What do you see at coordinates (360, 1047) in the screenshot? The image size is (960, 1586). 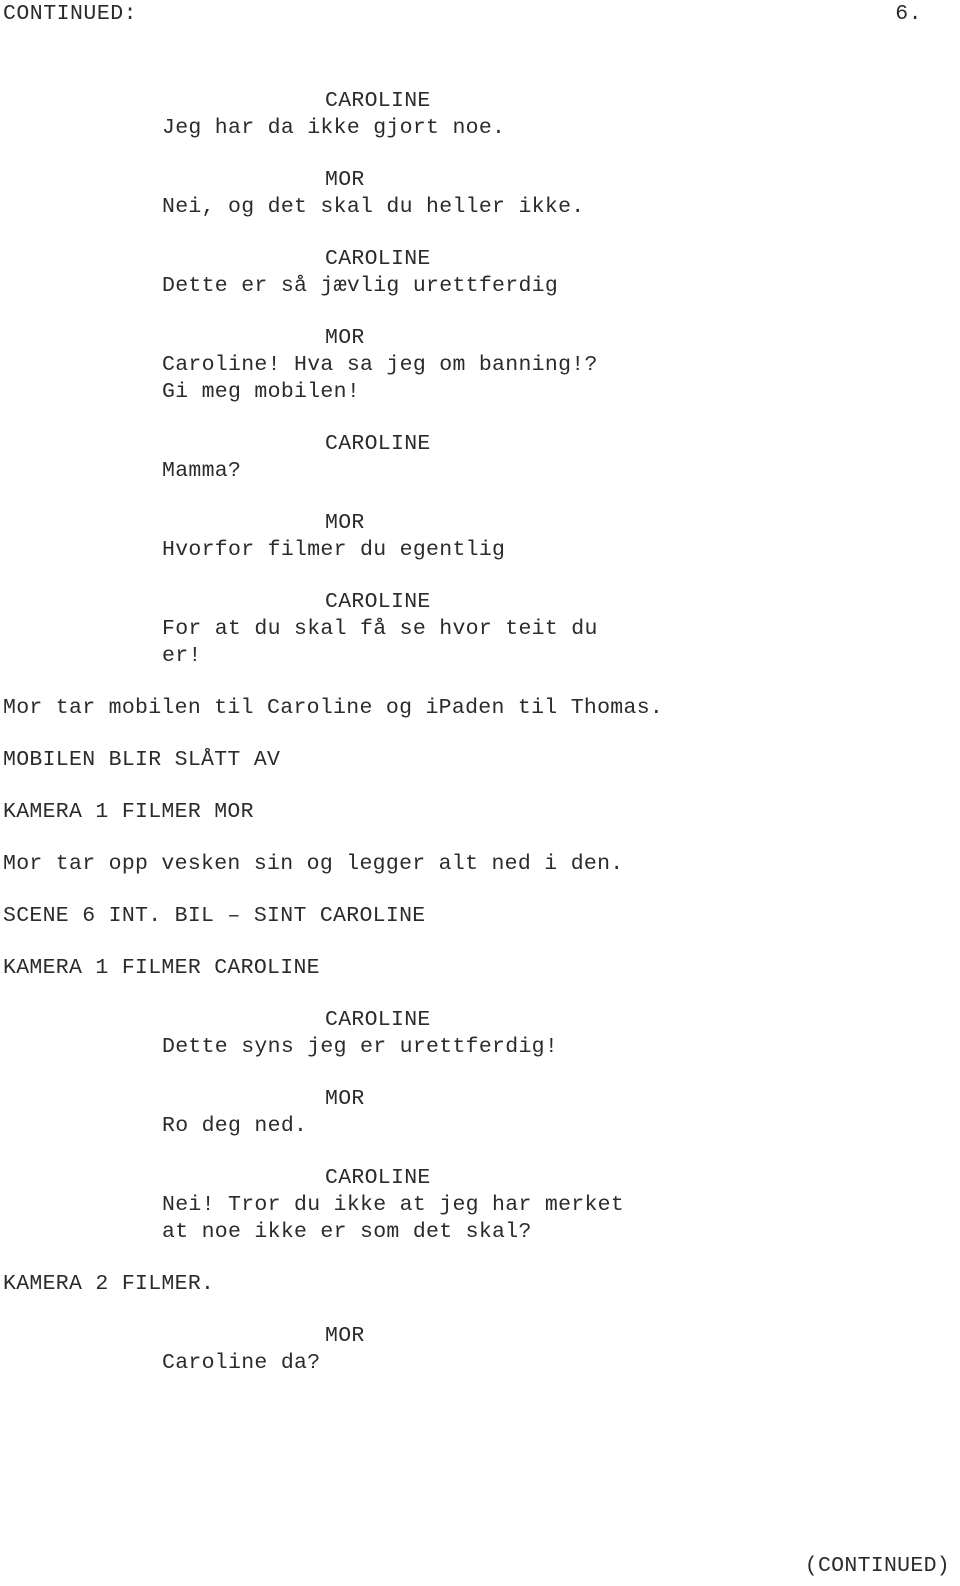 I see `dialogue-line: Dette syns jeg er urettferdig!` at bounding box center [360, 1047].